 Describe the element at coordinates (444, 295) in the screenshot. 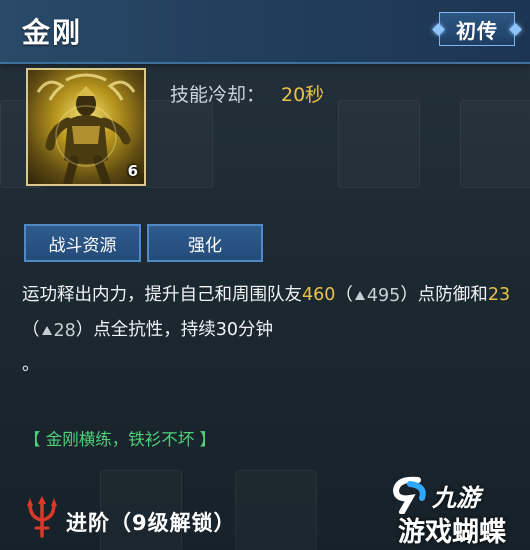

I see `desc-text-2: ）点防御和` at that location.